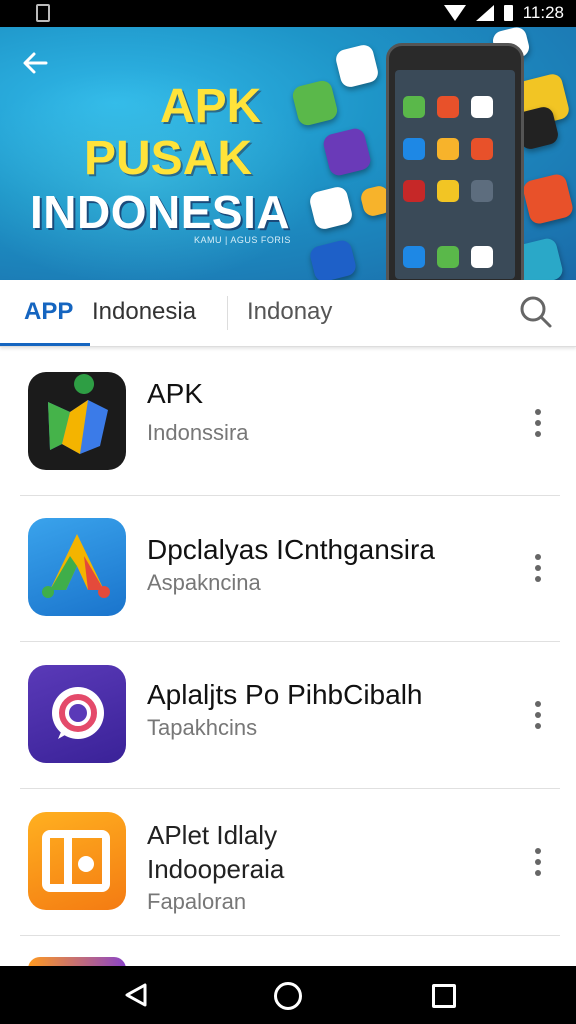  I want to click on tab-app: APP, so click(48, 312).